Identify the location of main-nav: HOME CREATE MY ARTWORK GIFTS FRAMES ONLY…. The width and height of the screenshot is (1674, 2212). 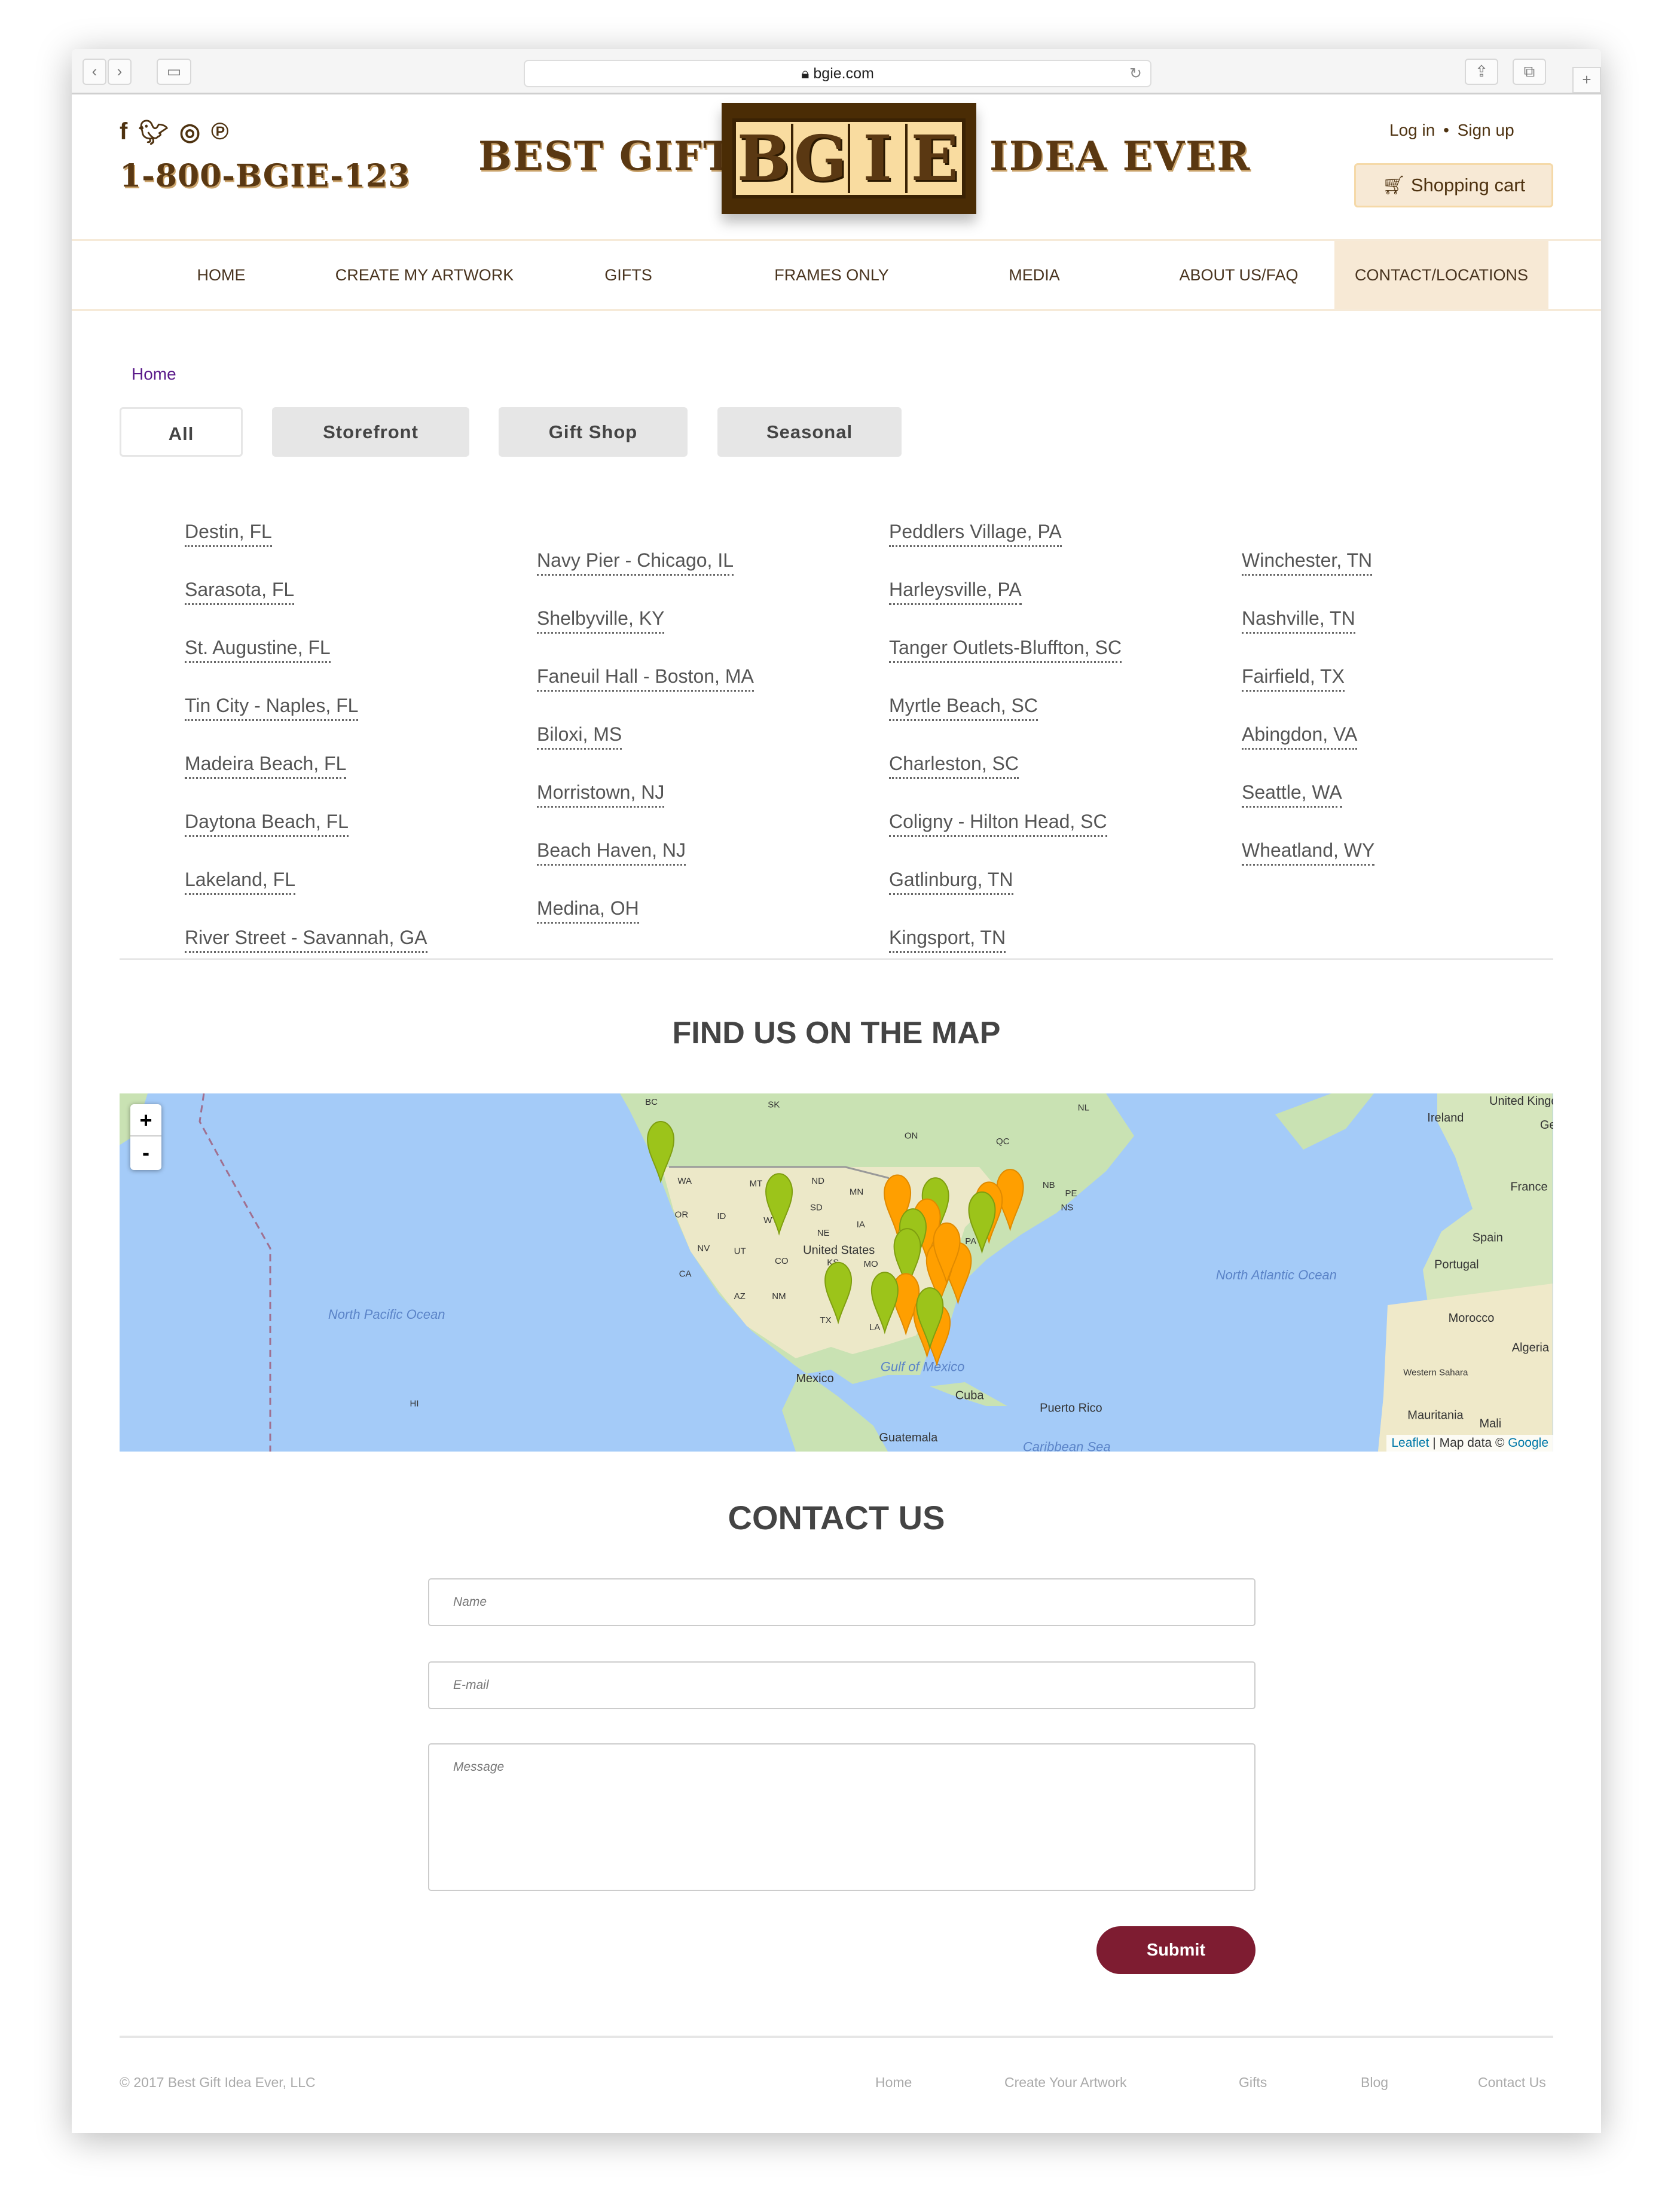
(836, 275).